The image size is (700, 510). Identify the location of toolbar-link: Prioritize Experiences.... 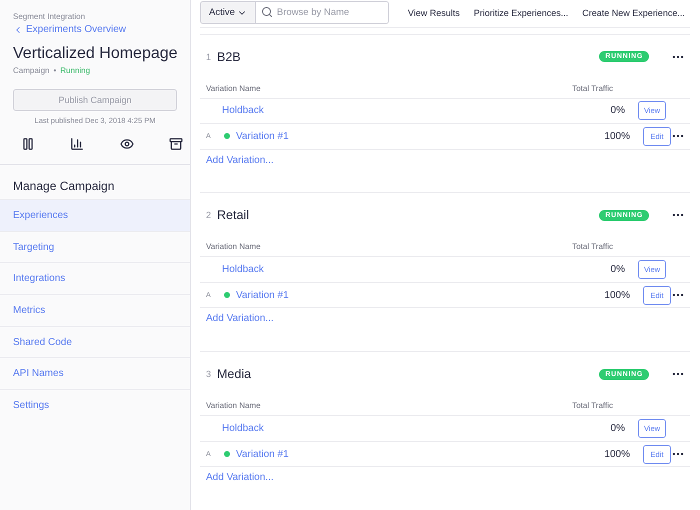
(521, 13).